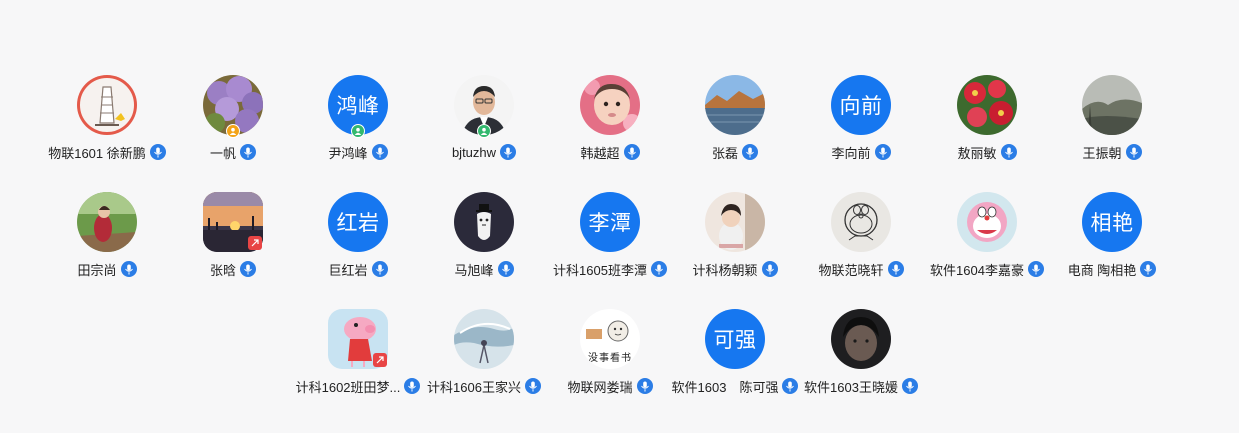 This screenshot has width=1239, height=433. I want to click on participant-name: 韩越超, so click(600, 153).